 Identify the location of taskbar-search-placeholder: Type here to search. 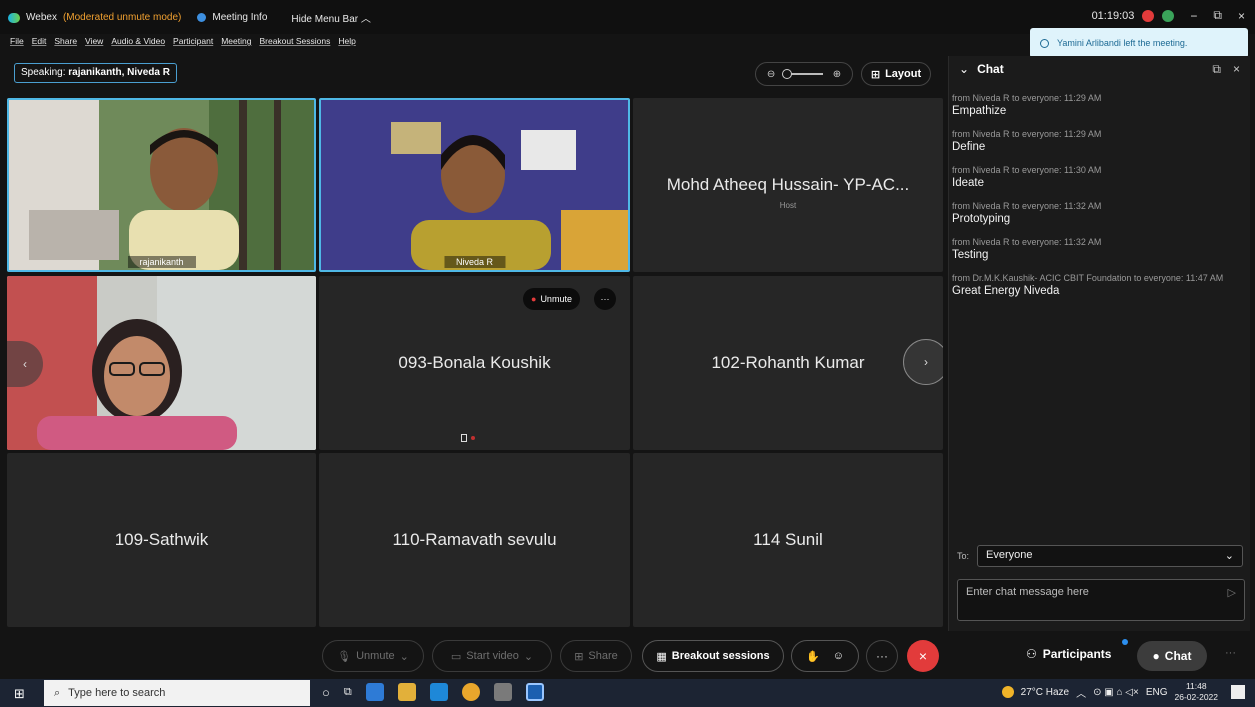
(117, 693).